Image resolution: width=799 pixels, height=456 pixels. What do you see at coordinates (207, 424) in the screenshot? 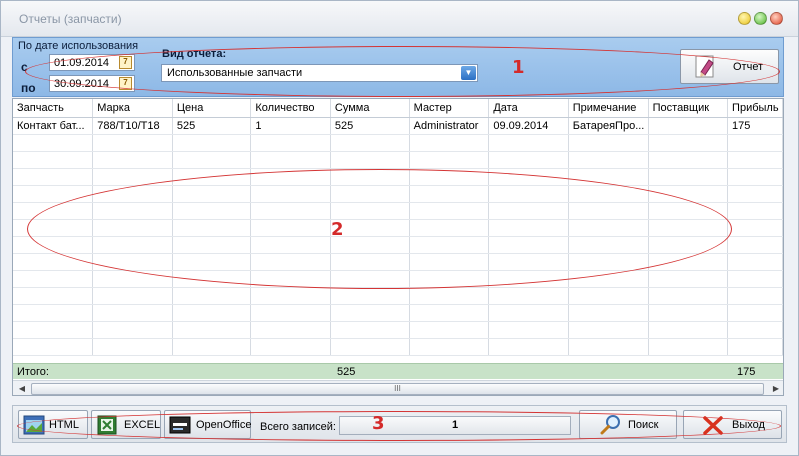
I see `export-openoffice-button: OpenOffice` at bounding box center [207, 424].